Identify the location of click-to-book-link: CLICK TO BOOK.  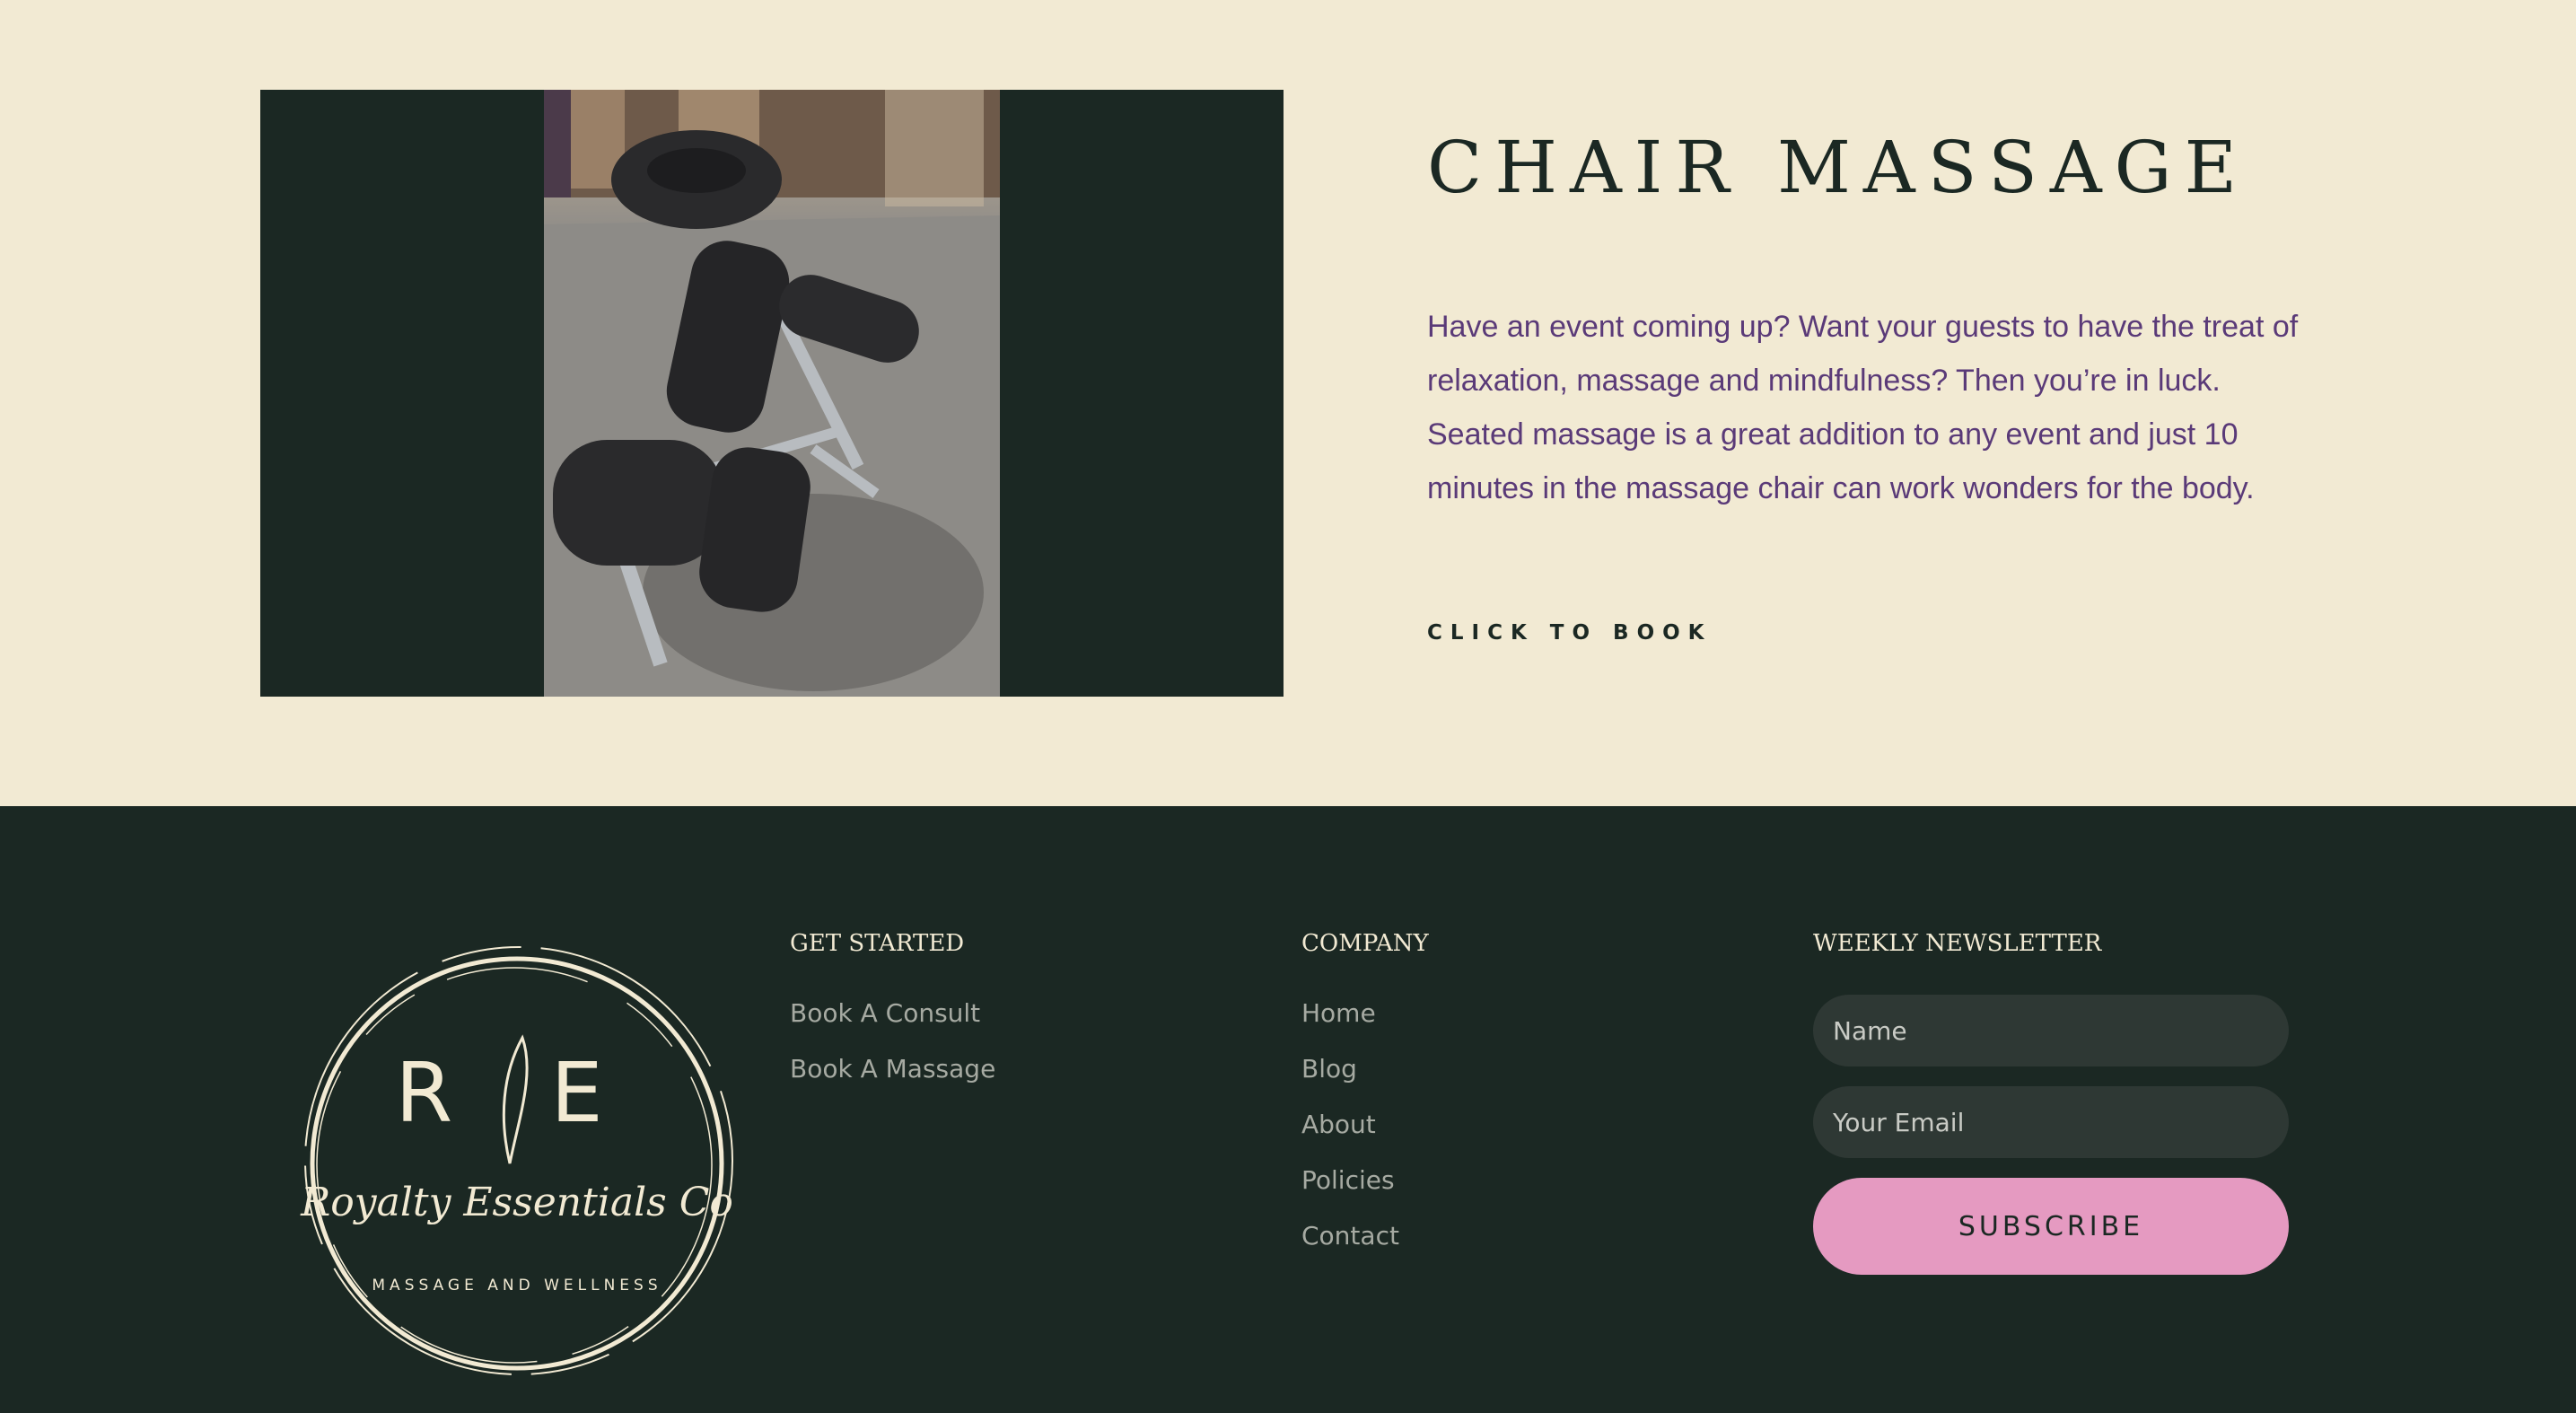
(1570, 633).